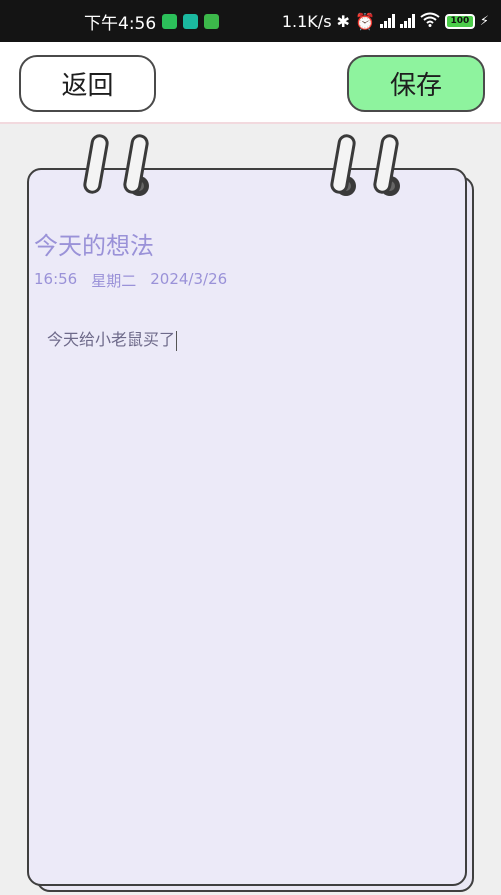 This screenshot has height=895, width=501. Describe the element at coordinates (484, 21) in the screenshot. I see `charging-icon: ⚡` at that location.